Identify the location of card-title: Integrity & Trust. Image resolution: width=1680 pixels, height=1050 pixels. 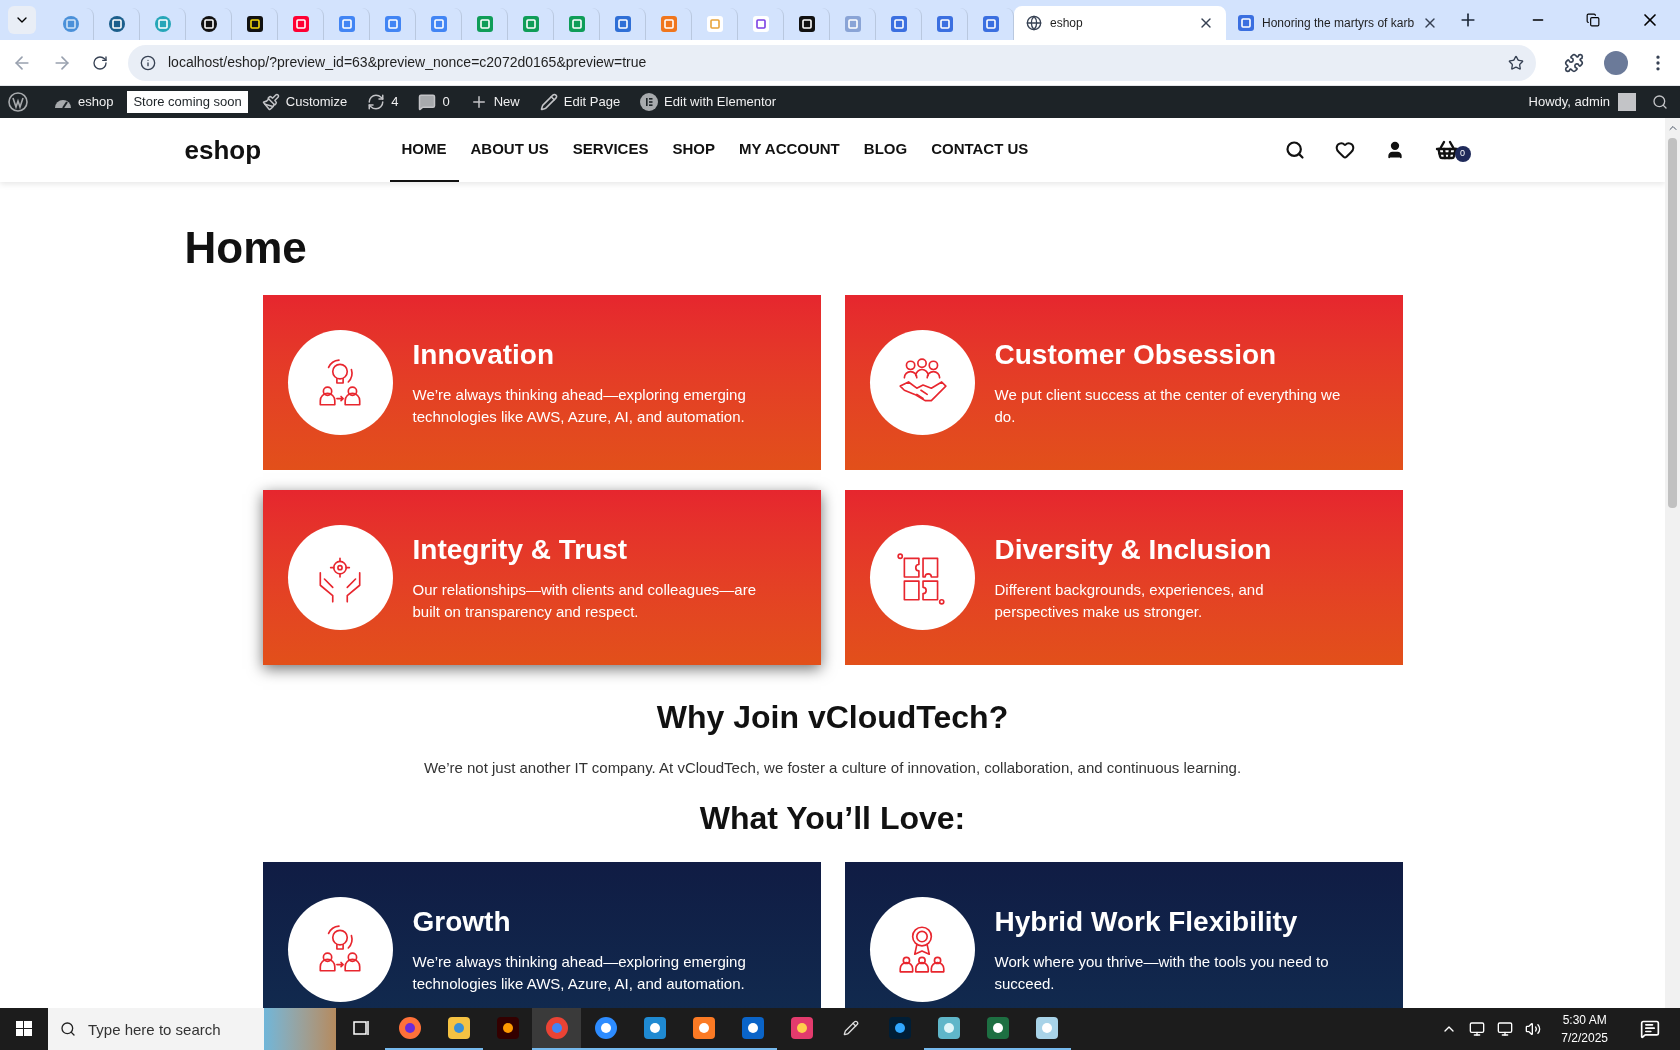
(520, 550).